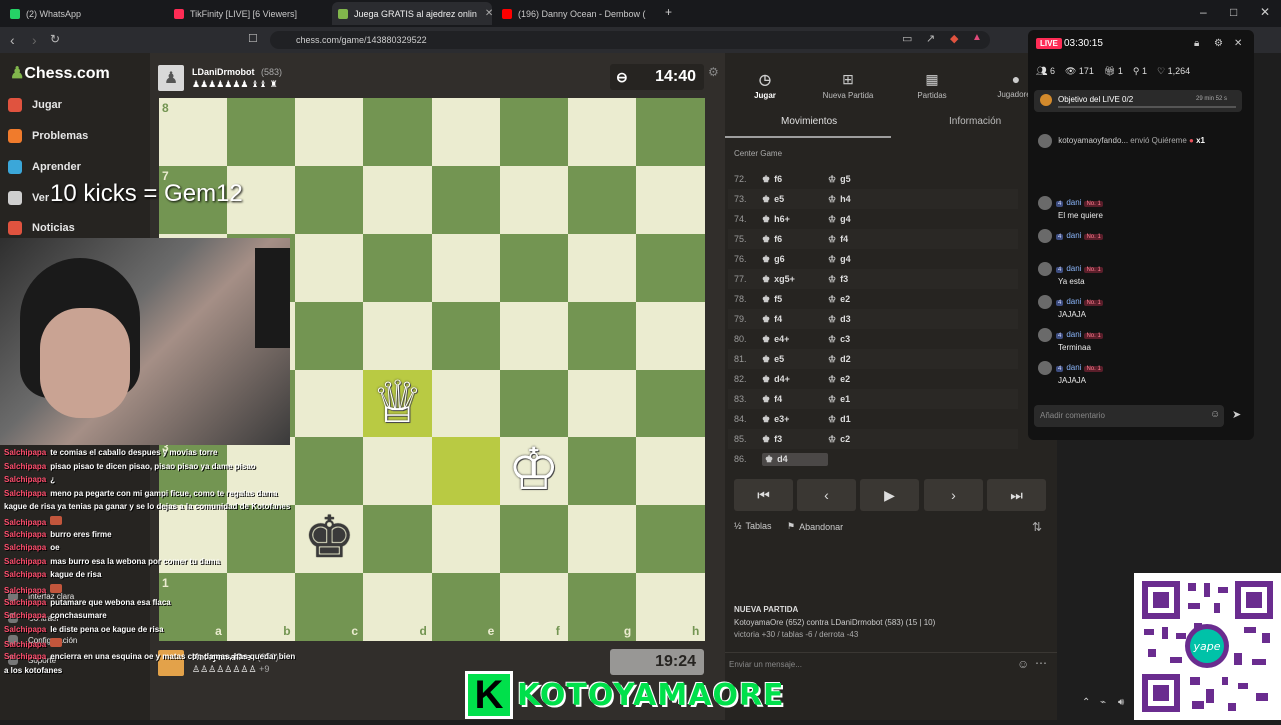  Describe the element at coordinates (795, 459) in the screenshot. I see `white-move: ♚ d4` at that location.